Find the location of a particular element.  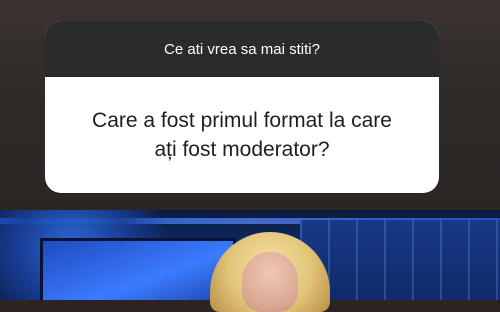

question-prompt: Ce ati vrea sa mai stiti? is located at coordinates (242, 49).